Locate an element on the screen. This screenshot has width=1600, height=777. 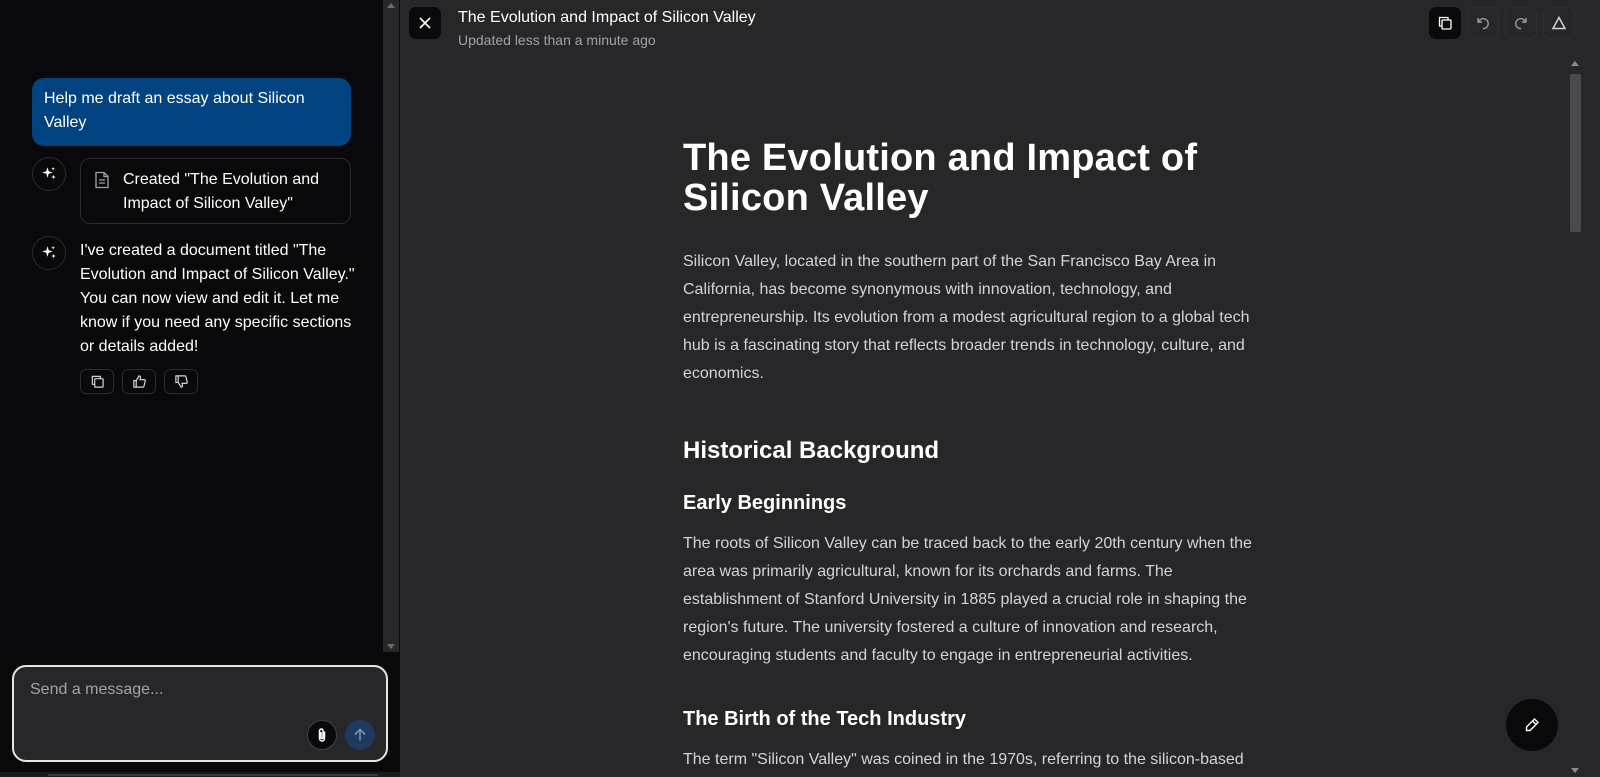
undo-button is located at coordinates (1483, 23).